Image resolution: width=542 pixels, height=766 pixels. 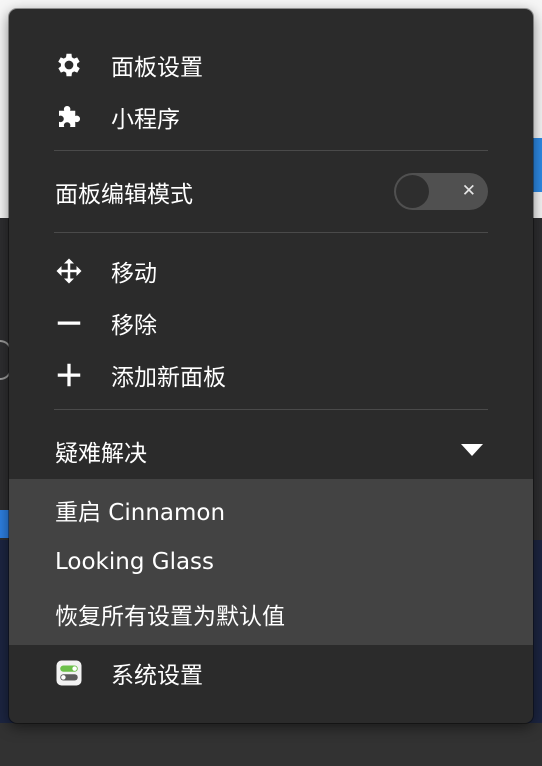 What do you see at coordinates (69, 673) in the screenshot?
I see `system-settings-icon` at bounding box center [69, 673].